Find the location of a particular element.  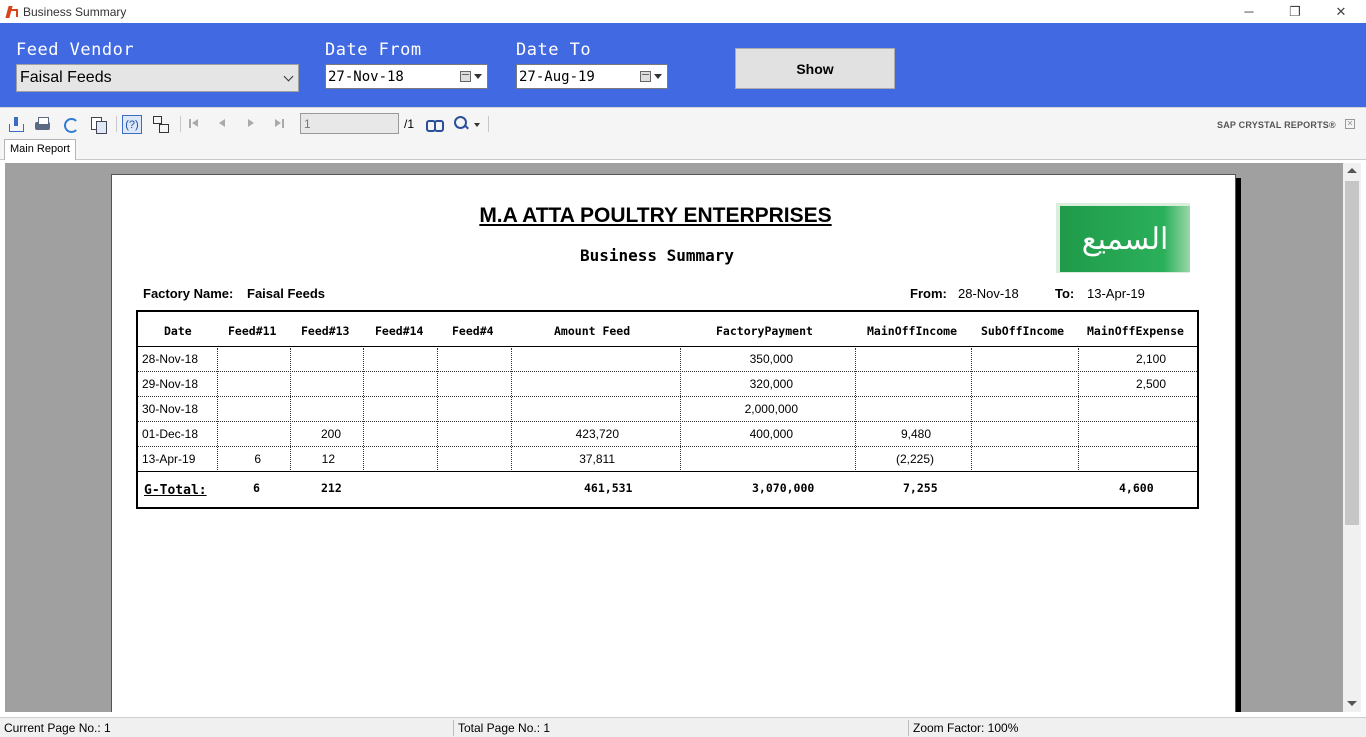

find-icon is located at coordinates (434, 124).